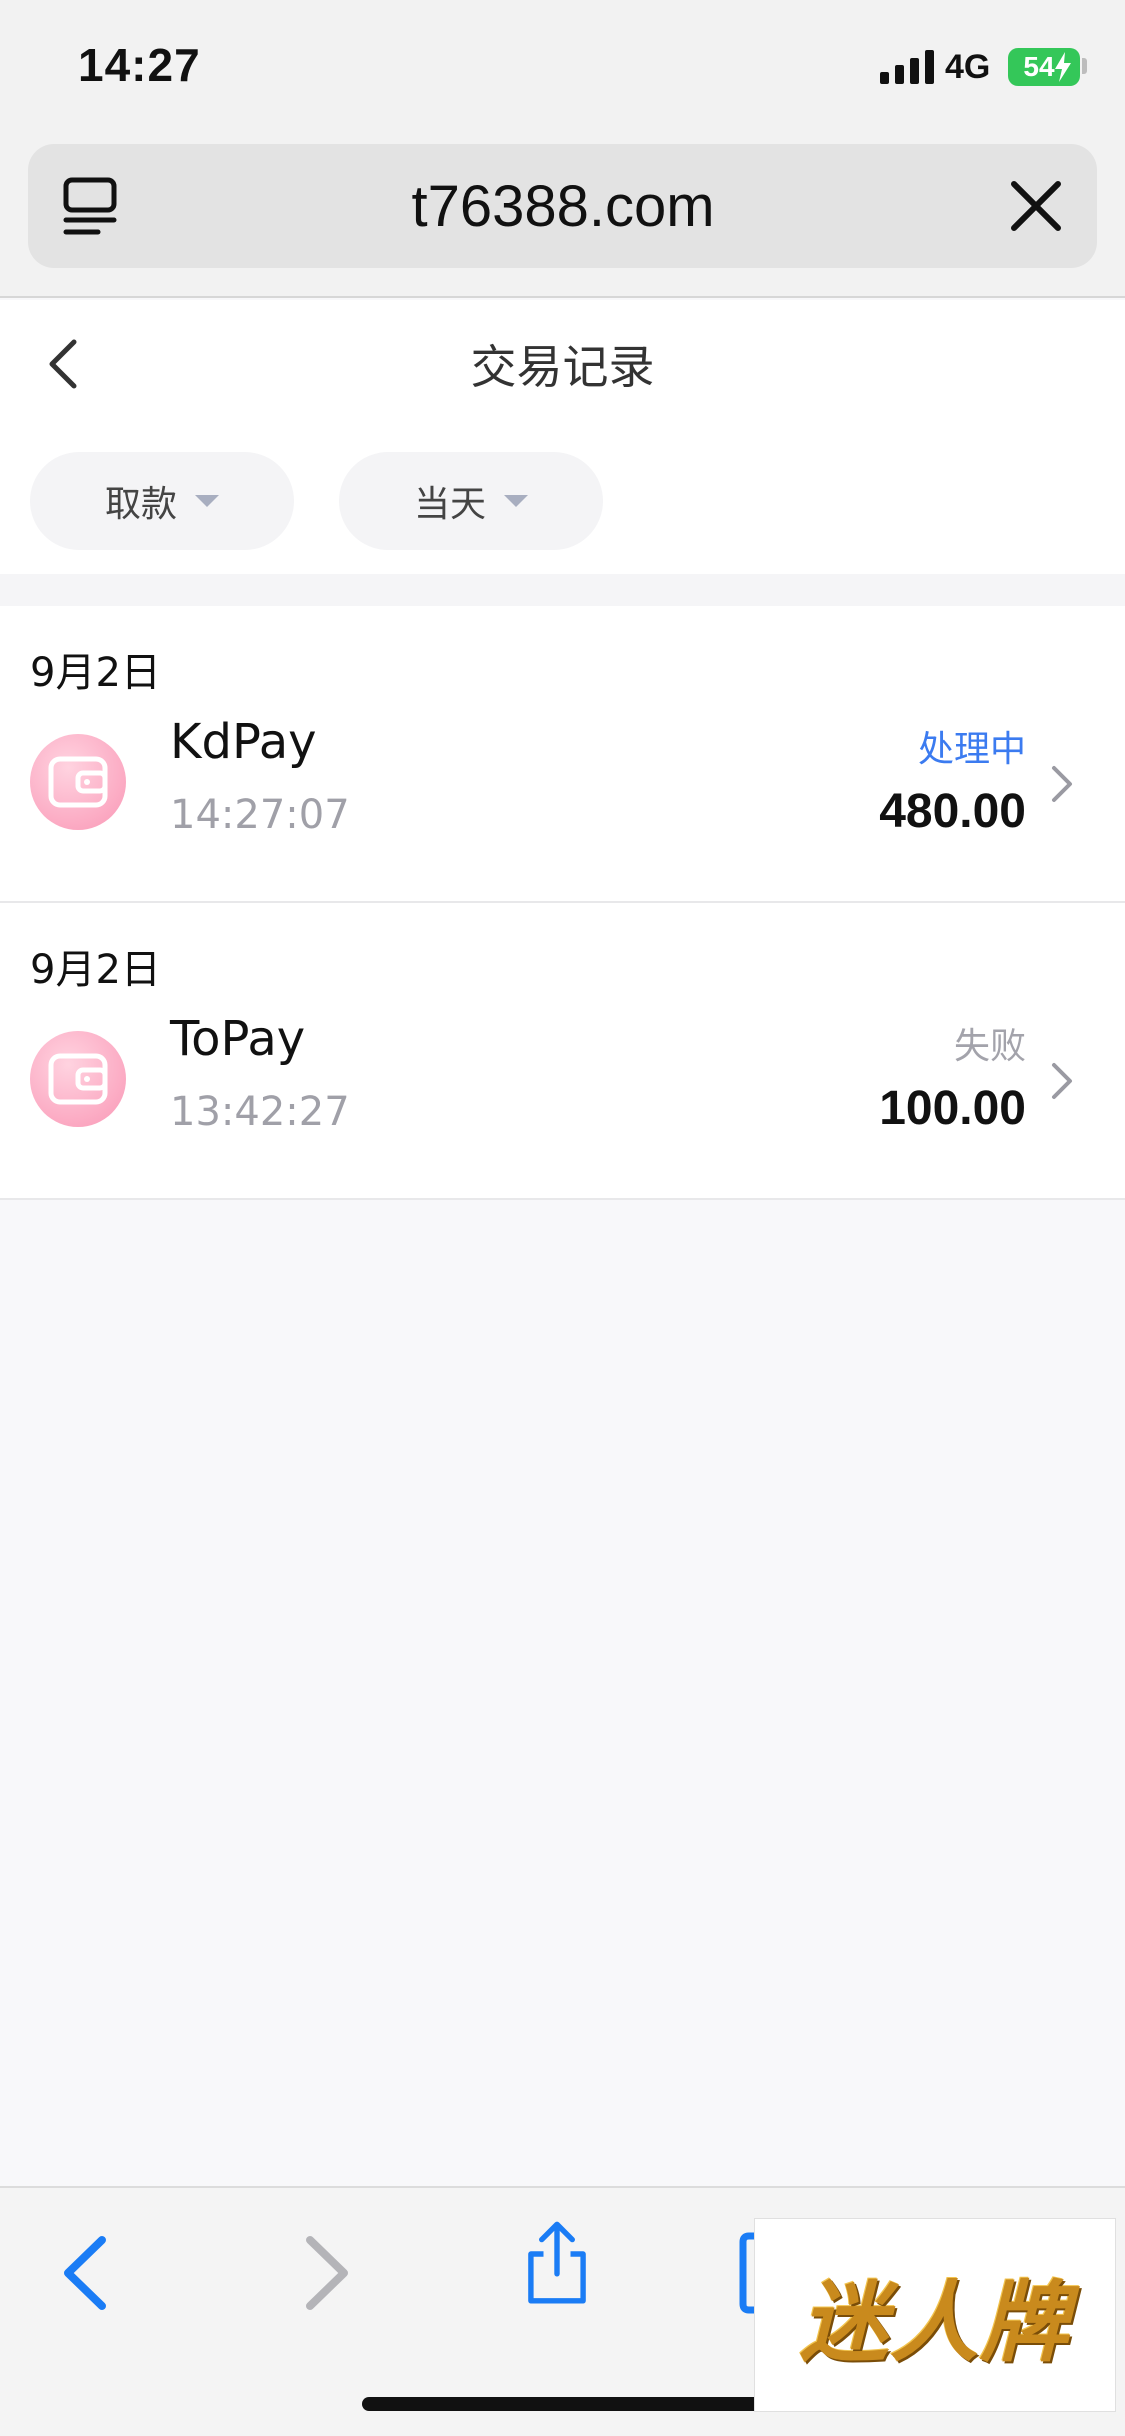 The image size is (1125, 2436). I want to click on transaction-time: 14:27:07, so click(260, 815).